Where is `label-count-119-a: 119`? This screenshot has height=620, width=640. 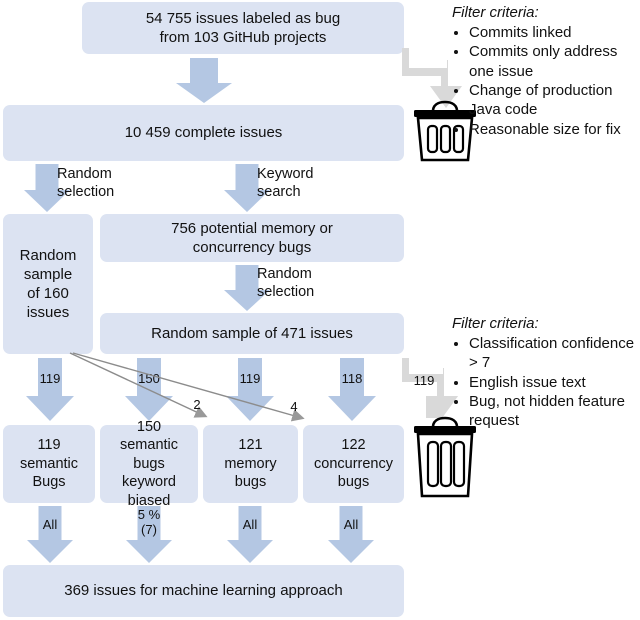 label-count-119-a: 119 is located at coordinates (50, 378).